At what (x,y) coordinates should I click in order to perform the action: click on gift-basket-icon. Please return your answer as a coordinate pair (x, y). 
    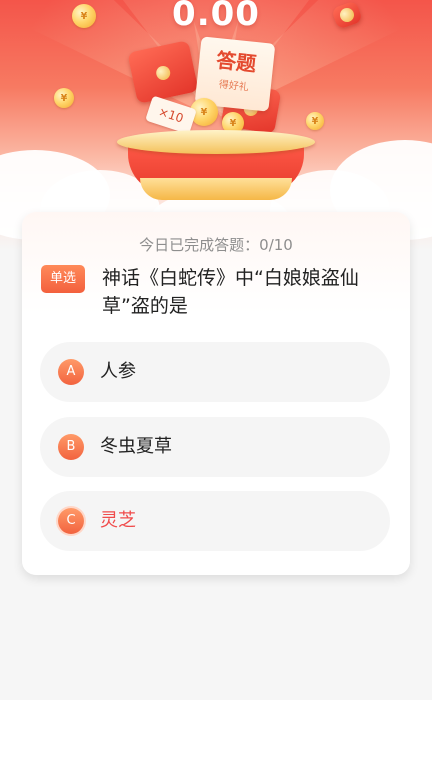
    Looking at the image, I should click on (216, 142).